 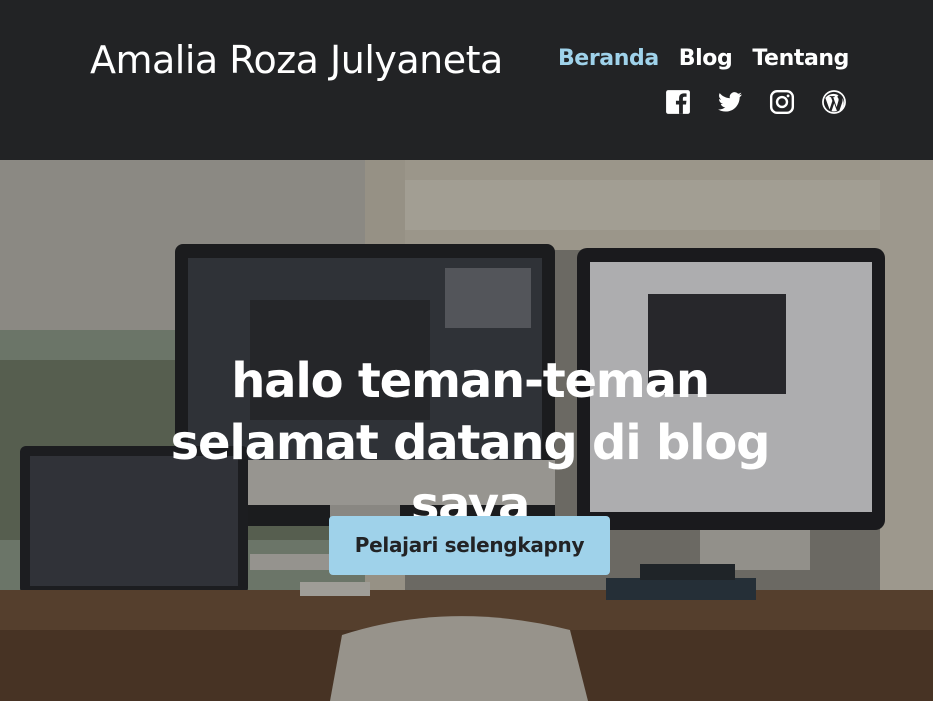 What do you see at coordinates (730, 102) in the screenshot?
I see `twitter-icon` at bounding box center [730, 102].